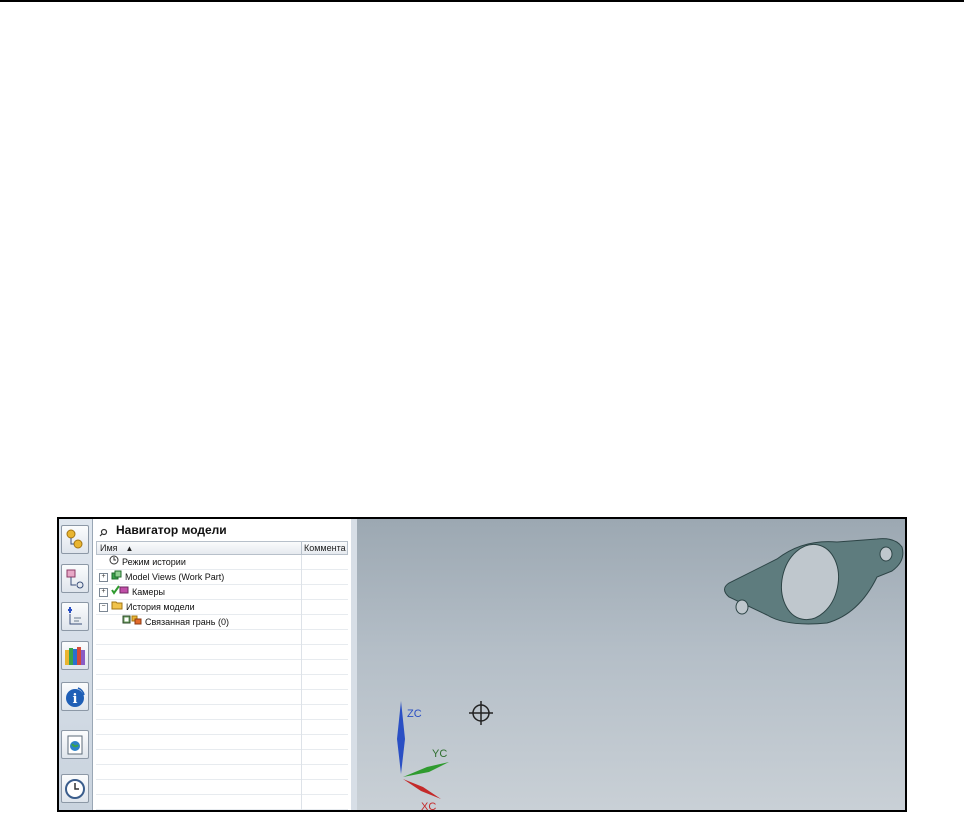 This screenshot has height=816, width=964. What do you see at coordinates (422, 789) in the screenshot?
I see `x-axis-arrow` at bounding box center [422, 789].